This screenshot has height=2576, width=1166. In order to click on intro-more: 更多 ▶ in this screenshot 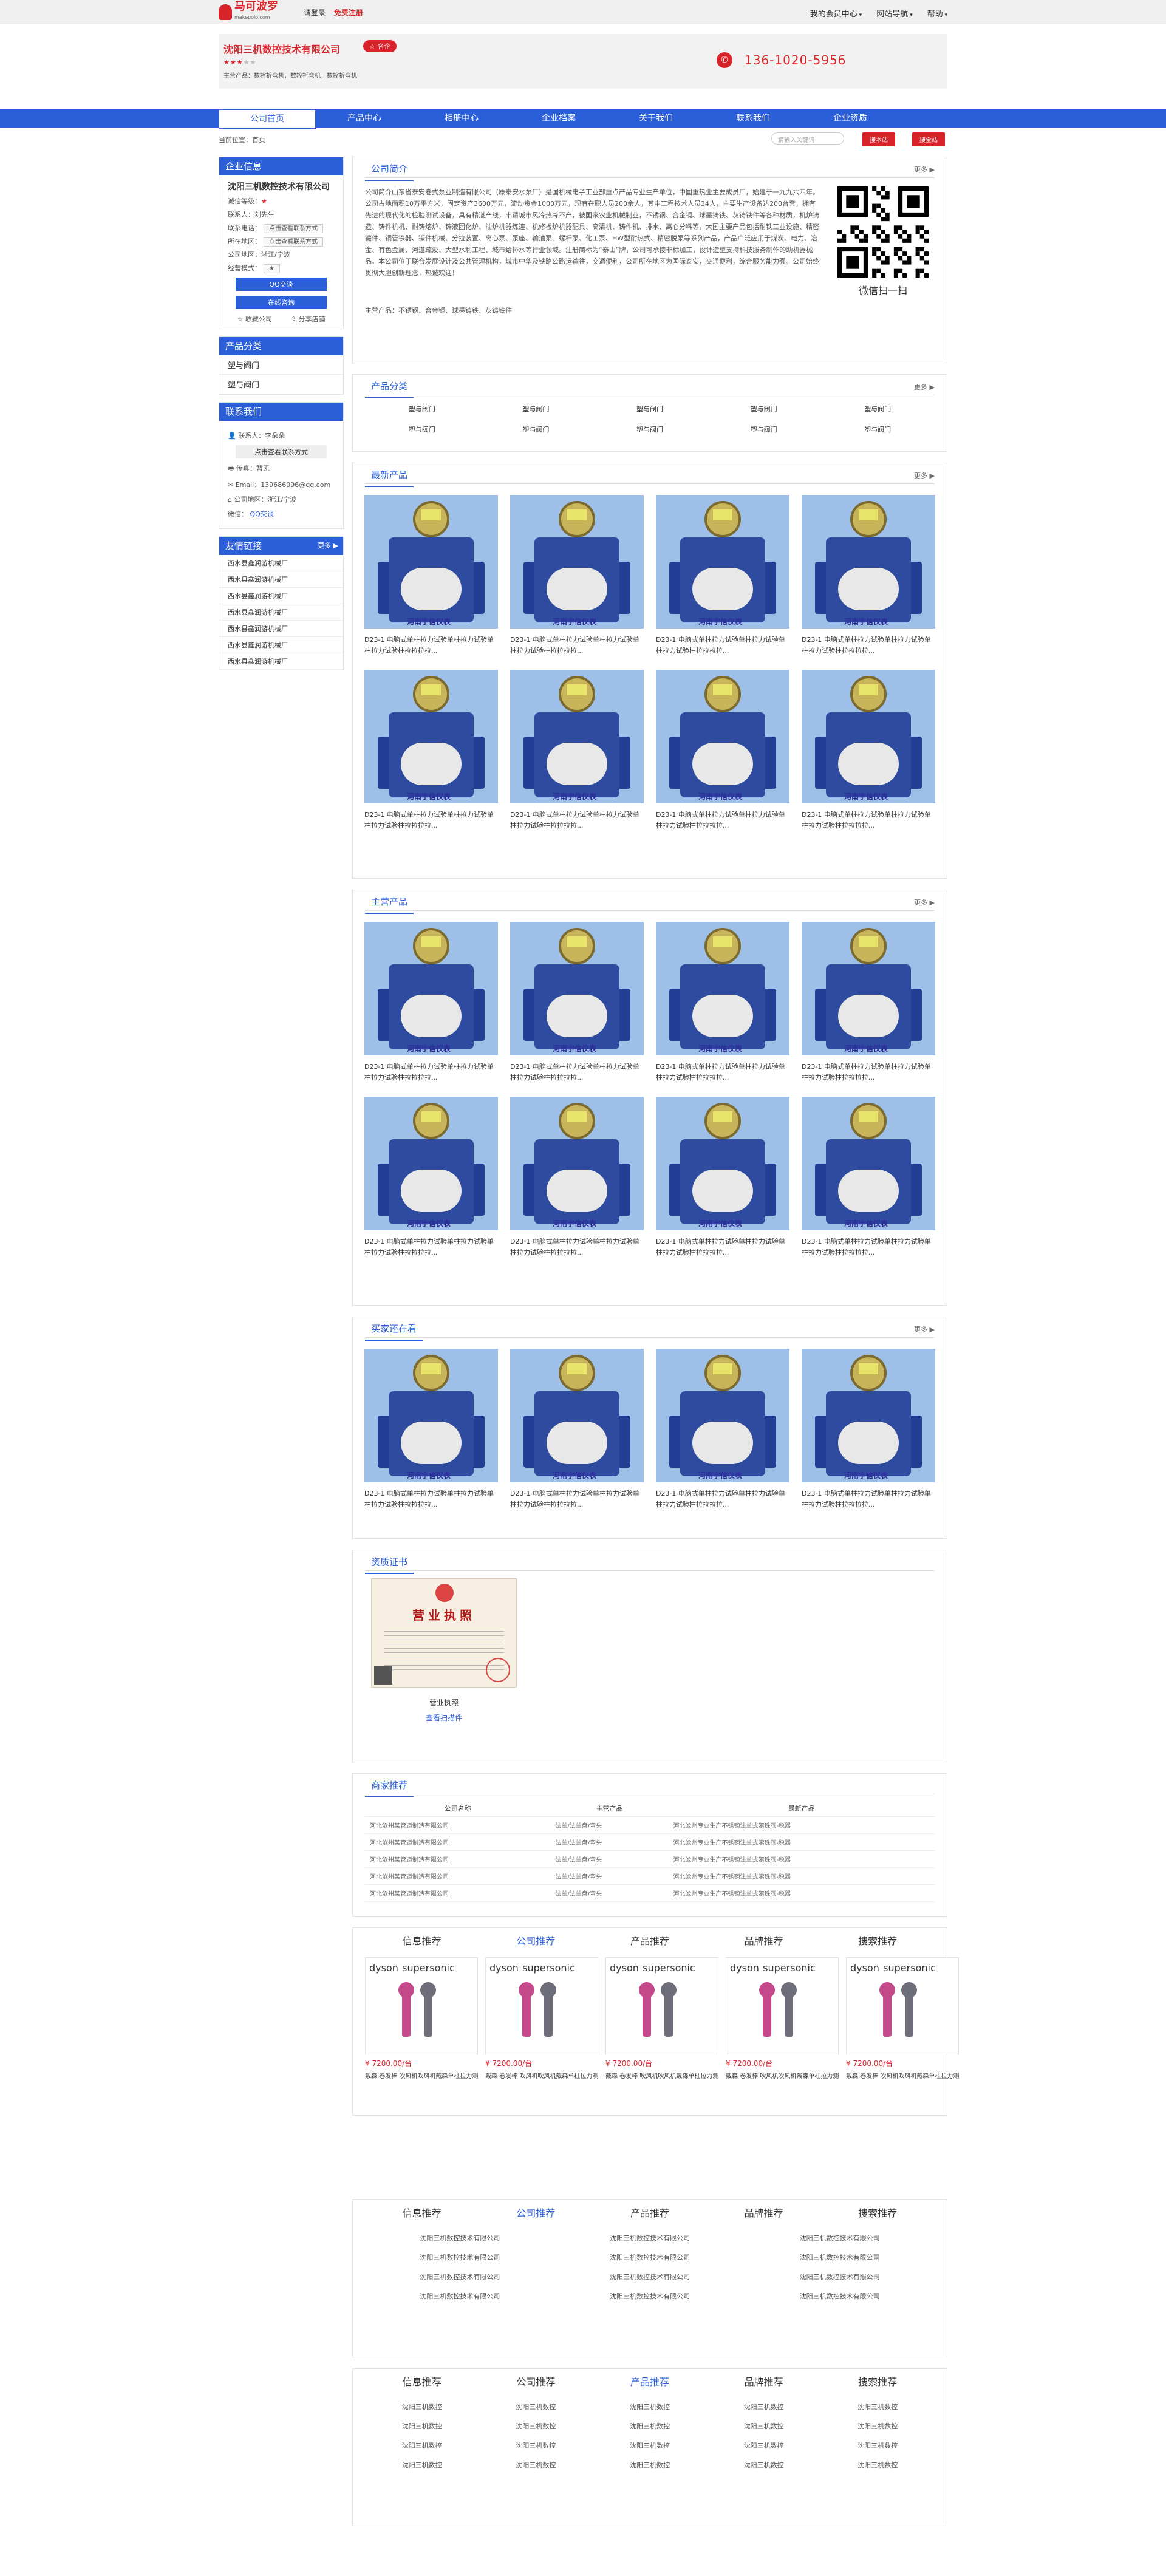, I will do `click(925, 170)`.